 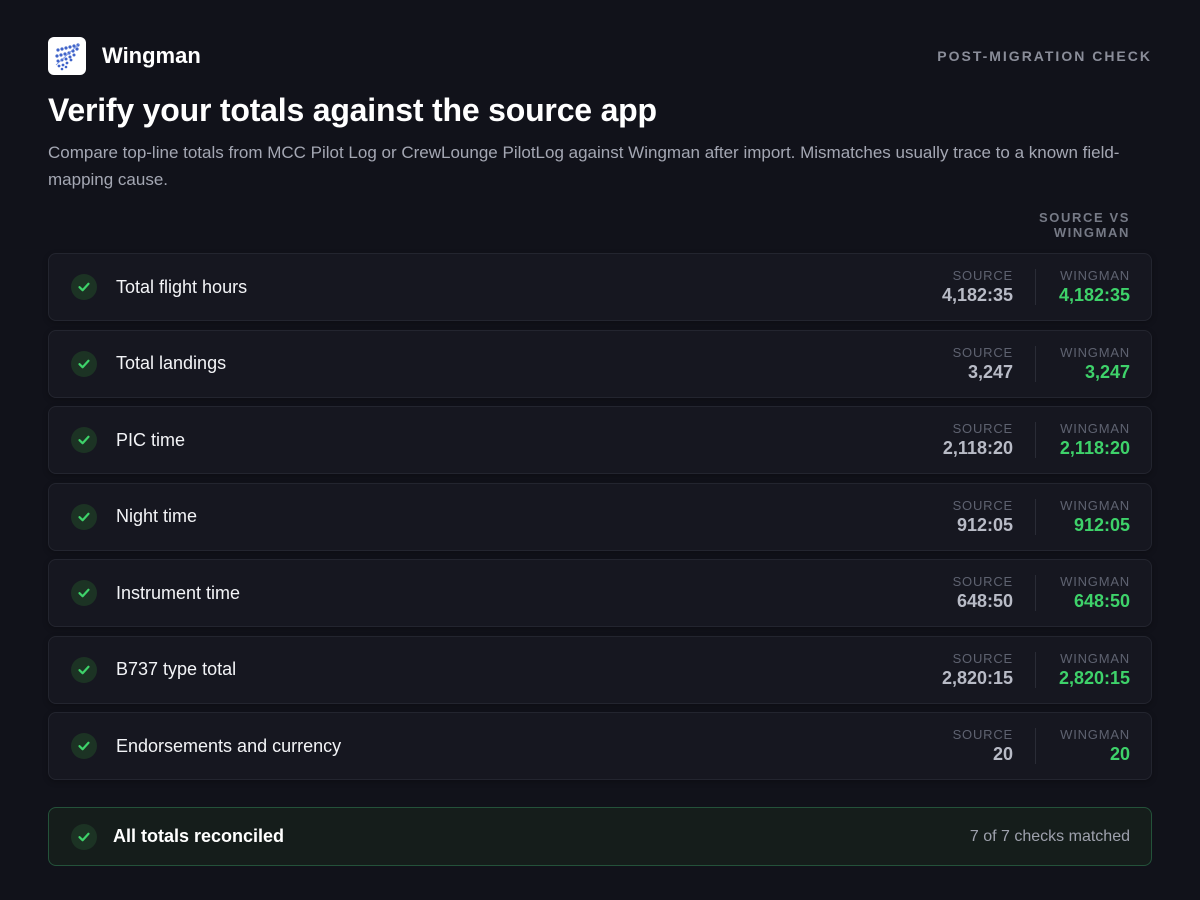 What do you see at coordinates (151, 439) in the screenshot?
I see `row-label: PIC time` at bounding box center [151, 439].